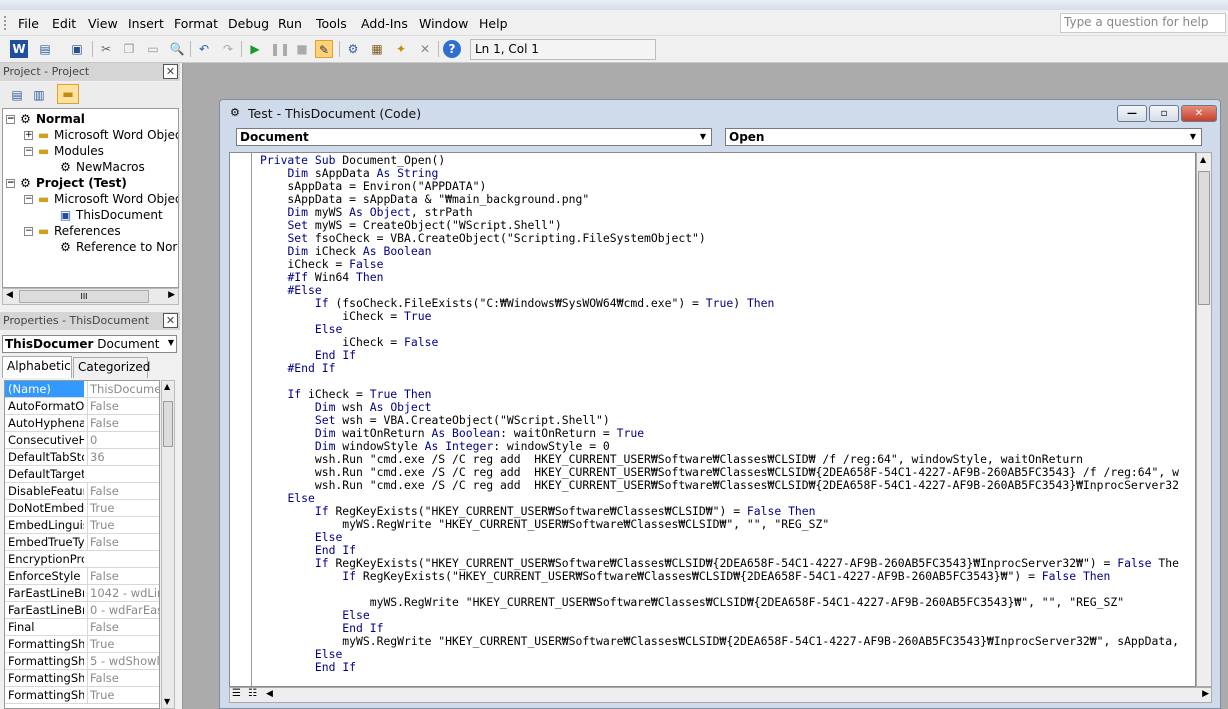 The height and width of the screenshot is (709, 1228). What do you see at coordinates (45, 49) in the screenshot?
I see `insert-userform-icon: ▤` at bounding box center [45, 49].